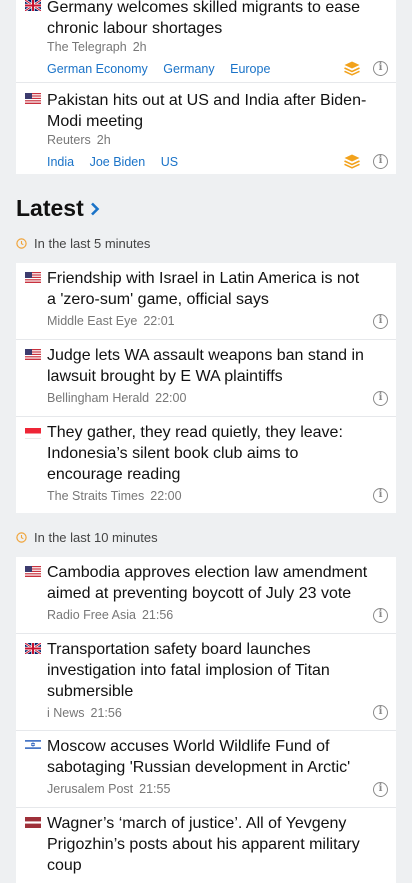 Image resolution: width=412 pixels, height=883 pixels. I want to click on story-tags: German Economy Germany Europe, so click(164, 69).